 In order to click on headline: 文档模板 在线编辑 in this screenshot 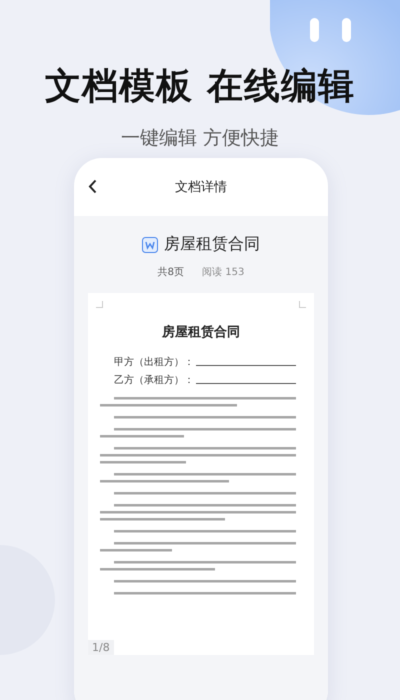, I will do `click(200, 87)`.